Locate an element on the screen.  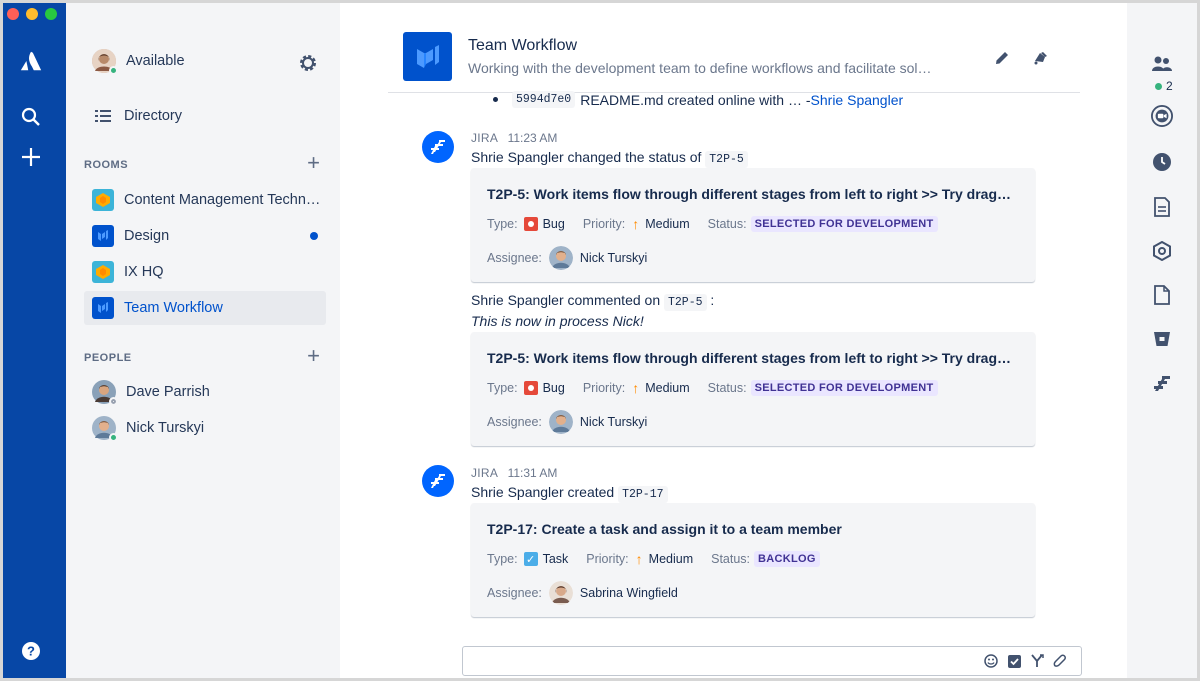
status-label: Available is located at coordinates (155, 61).